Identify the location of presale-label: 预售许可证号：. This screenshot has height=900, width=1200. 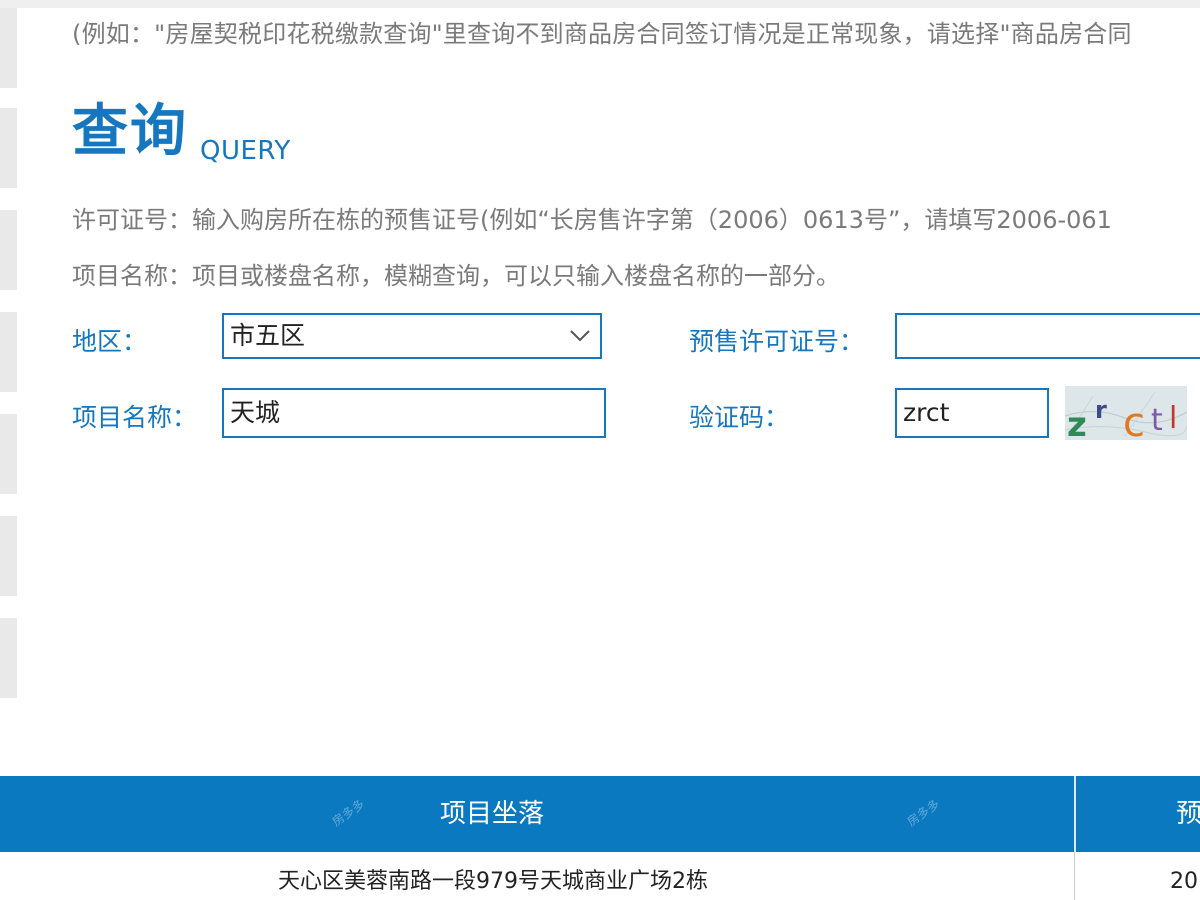
(777, 341).